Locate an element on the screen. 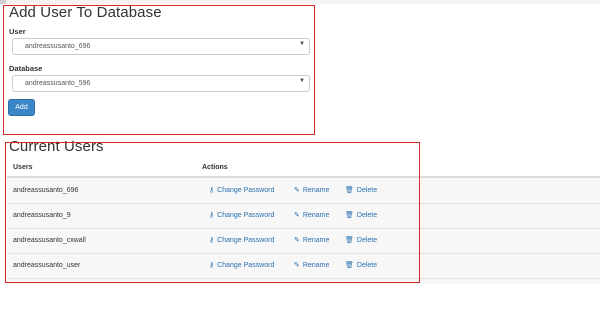 The height and width of the screenshot is (325, 600). user-label: User is located at coordinates (17, 31).